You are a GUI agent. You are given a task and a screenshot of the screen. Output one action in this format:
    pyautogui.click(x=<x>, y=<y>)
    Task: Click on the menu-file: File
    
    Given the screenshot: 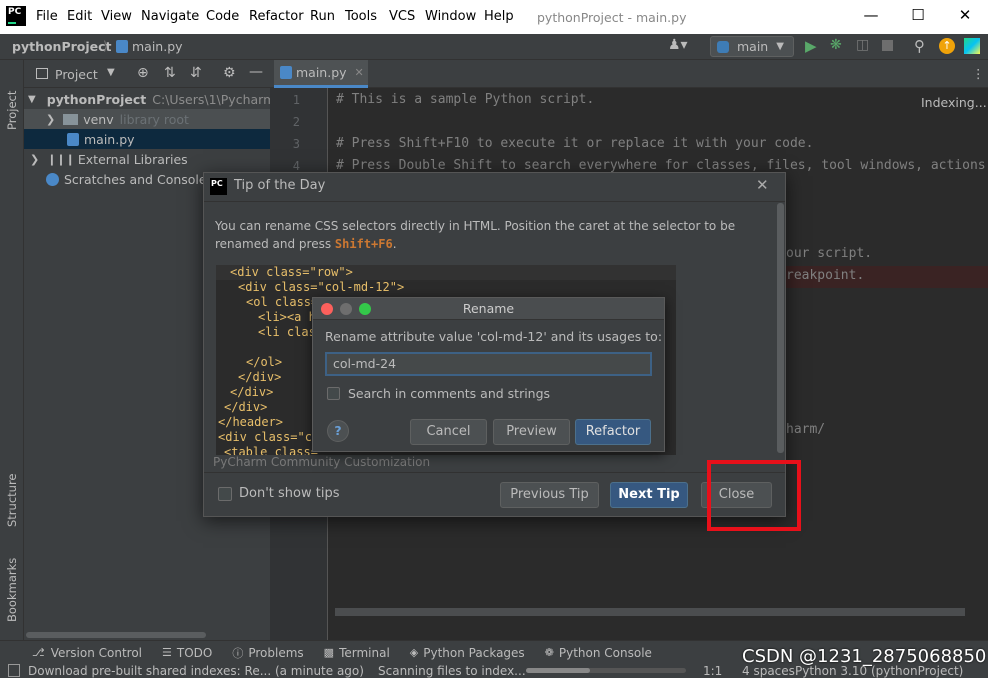 What is the action you would take?
    pyautogui.click(x=47, y=16)
    